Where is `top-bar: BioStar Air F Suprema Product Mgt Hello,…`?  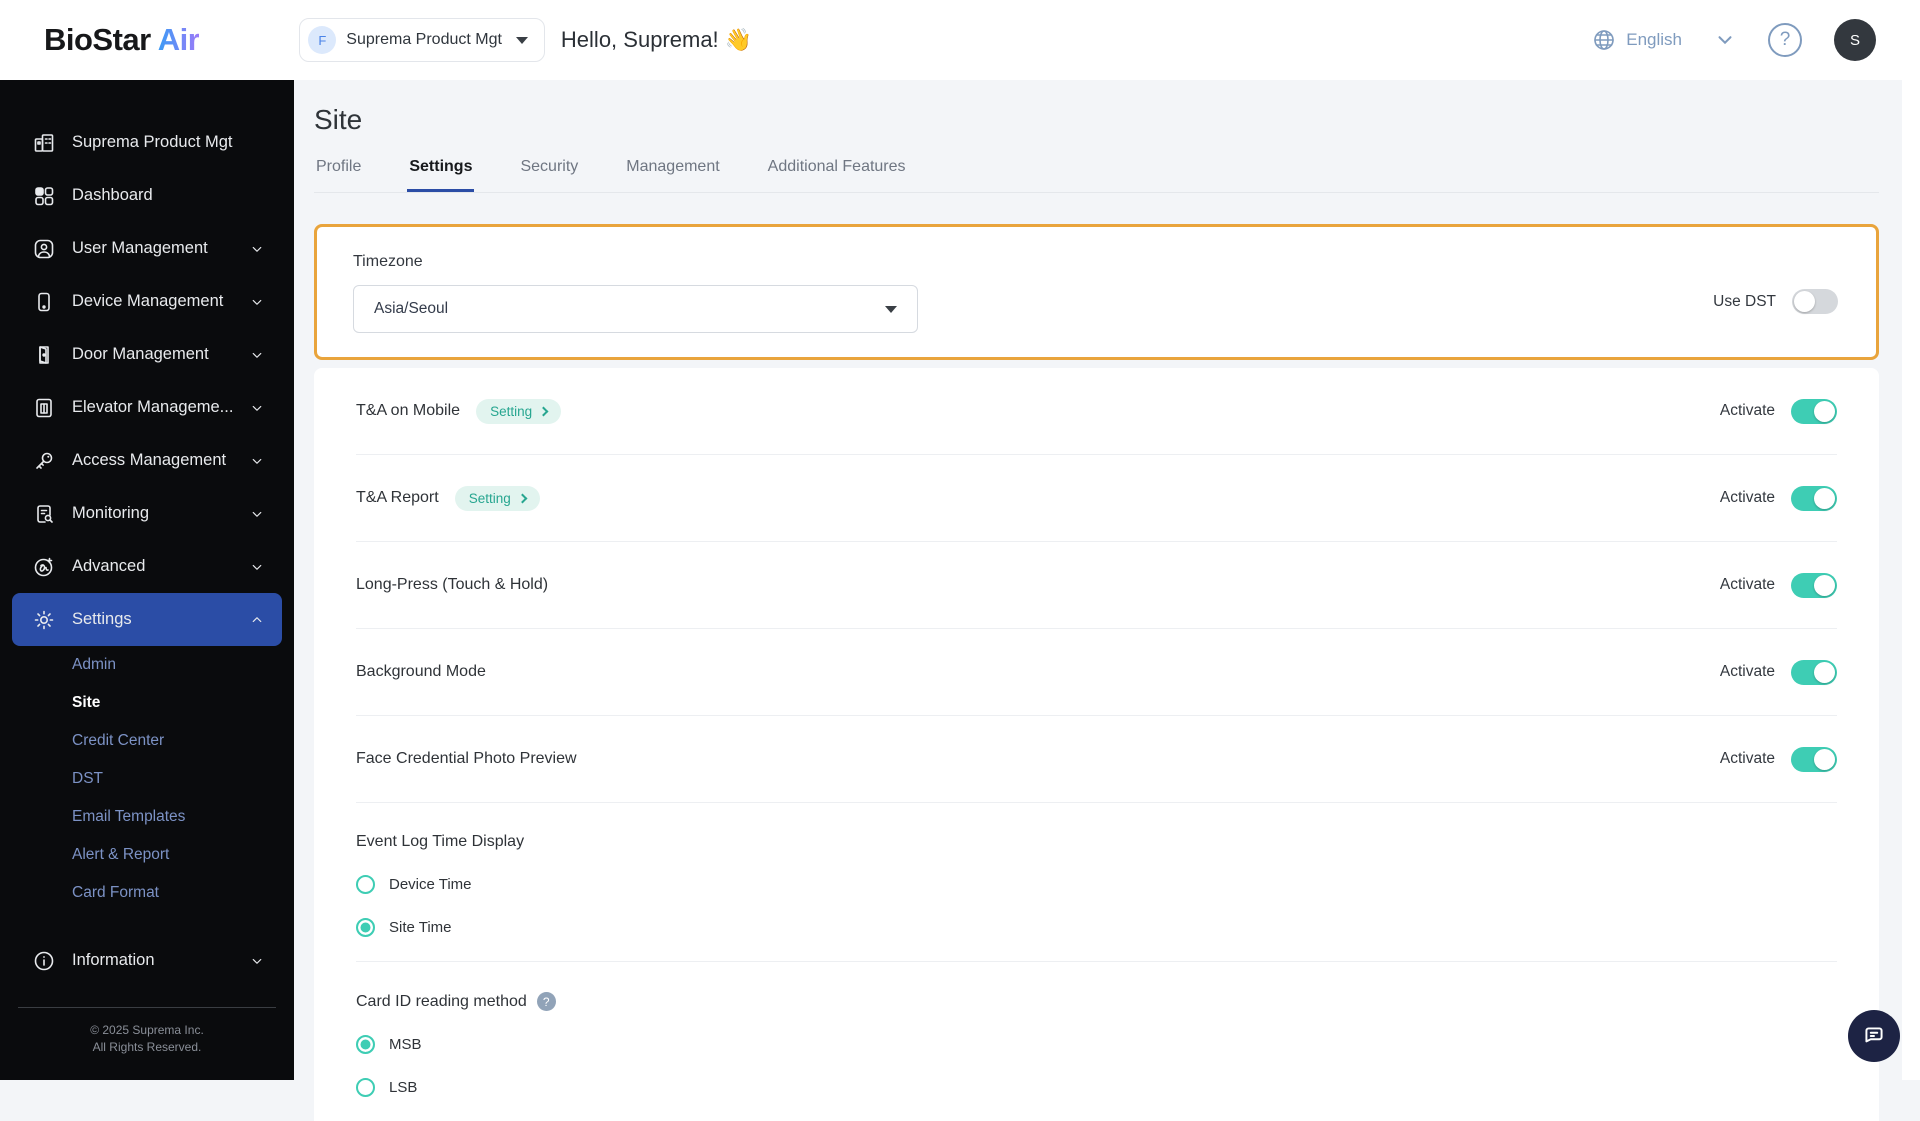
top-bar: BioStar Air F Suprema Product Mgt Hello,… is located at coordinates (960, 40).